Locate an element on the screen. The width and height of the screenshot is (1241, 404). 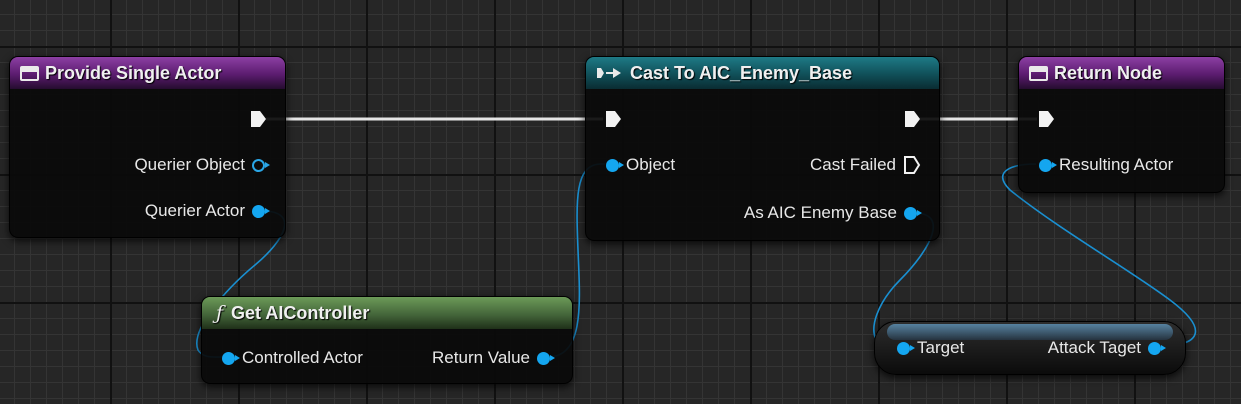
pin-label: Querier Object is located at coordinates (189, 164).